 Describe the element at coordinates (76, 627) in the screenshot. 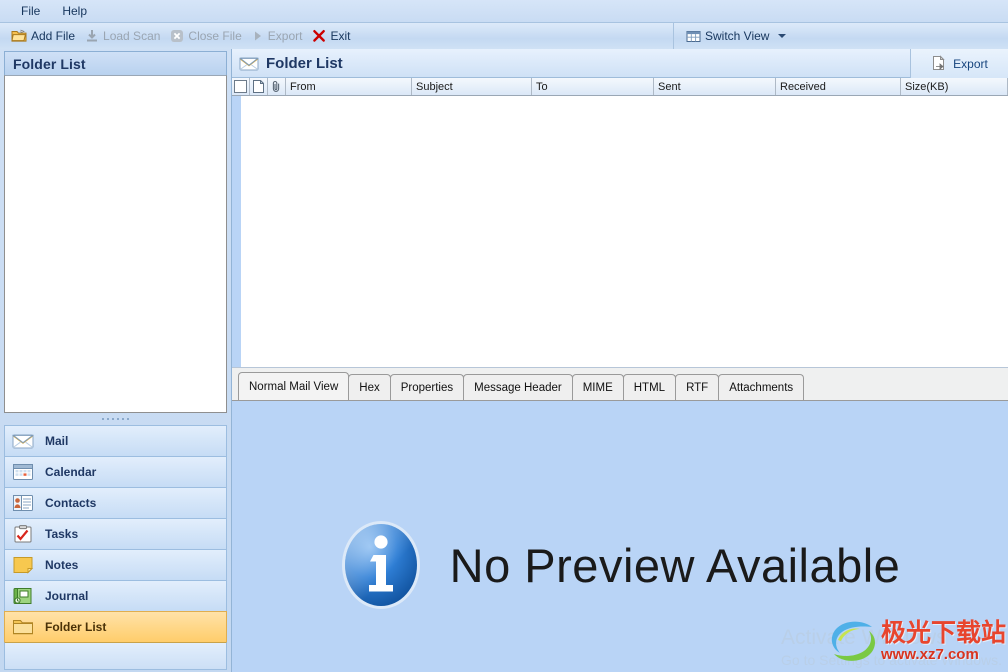

I see `sidebar-item-label: Folder List` at that location.